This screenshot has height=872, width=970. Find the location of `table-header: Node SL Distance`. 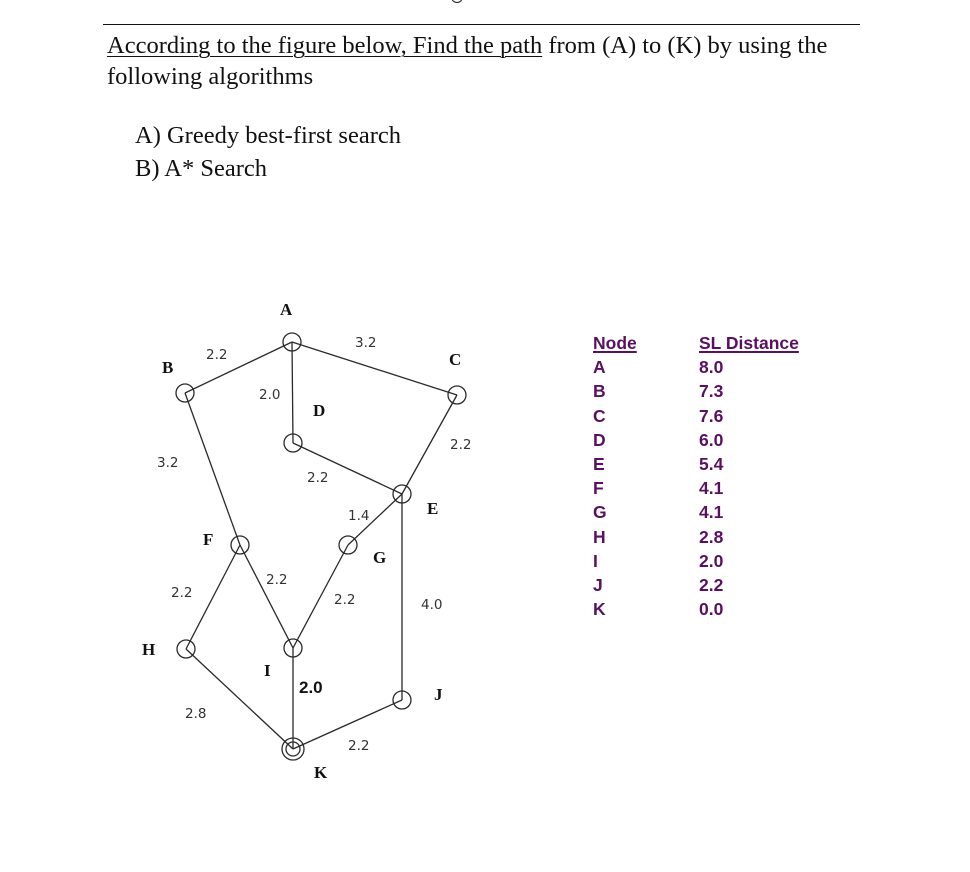

table-header: Node SL Distance is located at coordinates (716, 343).